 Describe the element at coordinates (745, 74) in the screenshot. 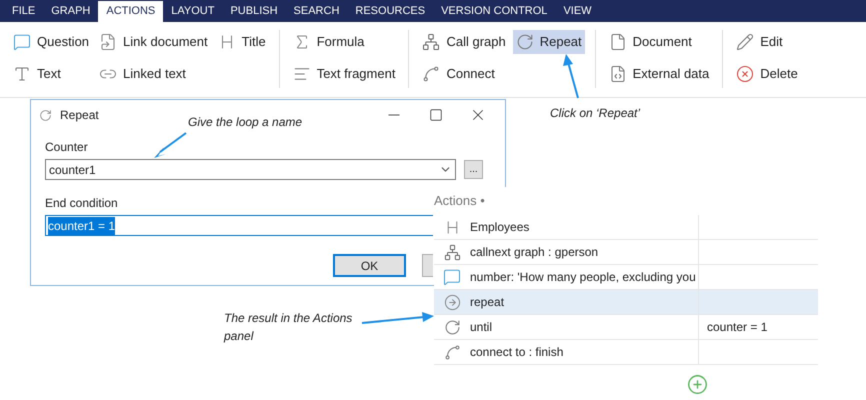

I see `delete-icon` at that location.